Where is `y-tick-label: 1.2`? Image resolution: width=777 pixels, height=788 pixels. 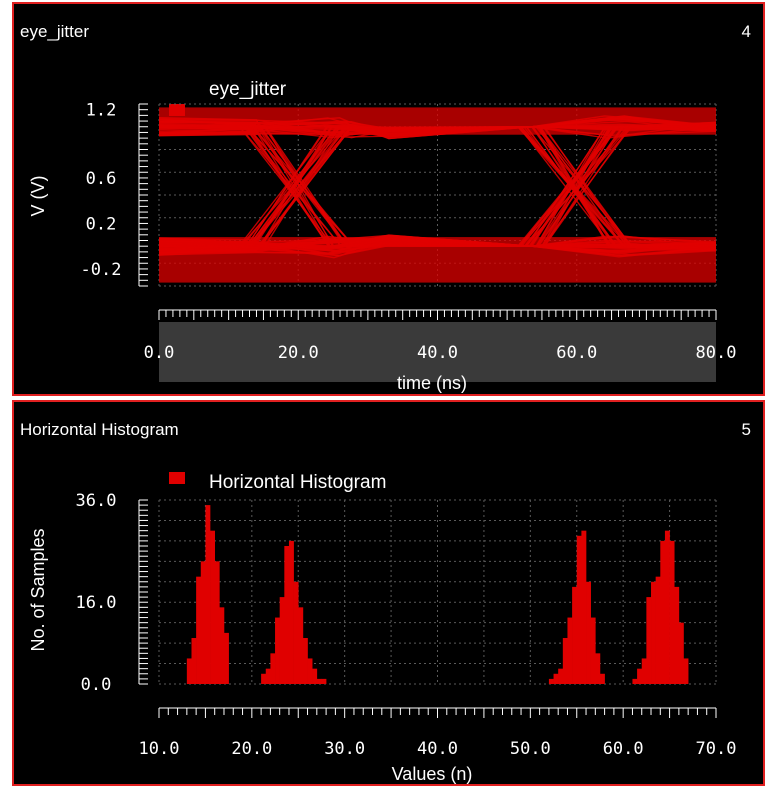
y-tick-label: 1.2 is located at coordinates (101, 111).